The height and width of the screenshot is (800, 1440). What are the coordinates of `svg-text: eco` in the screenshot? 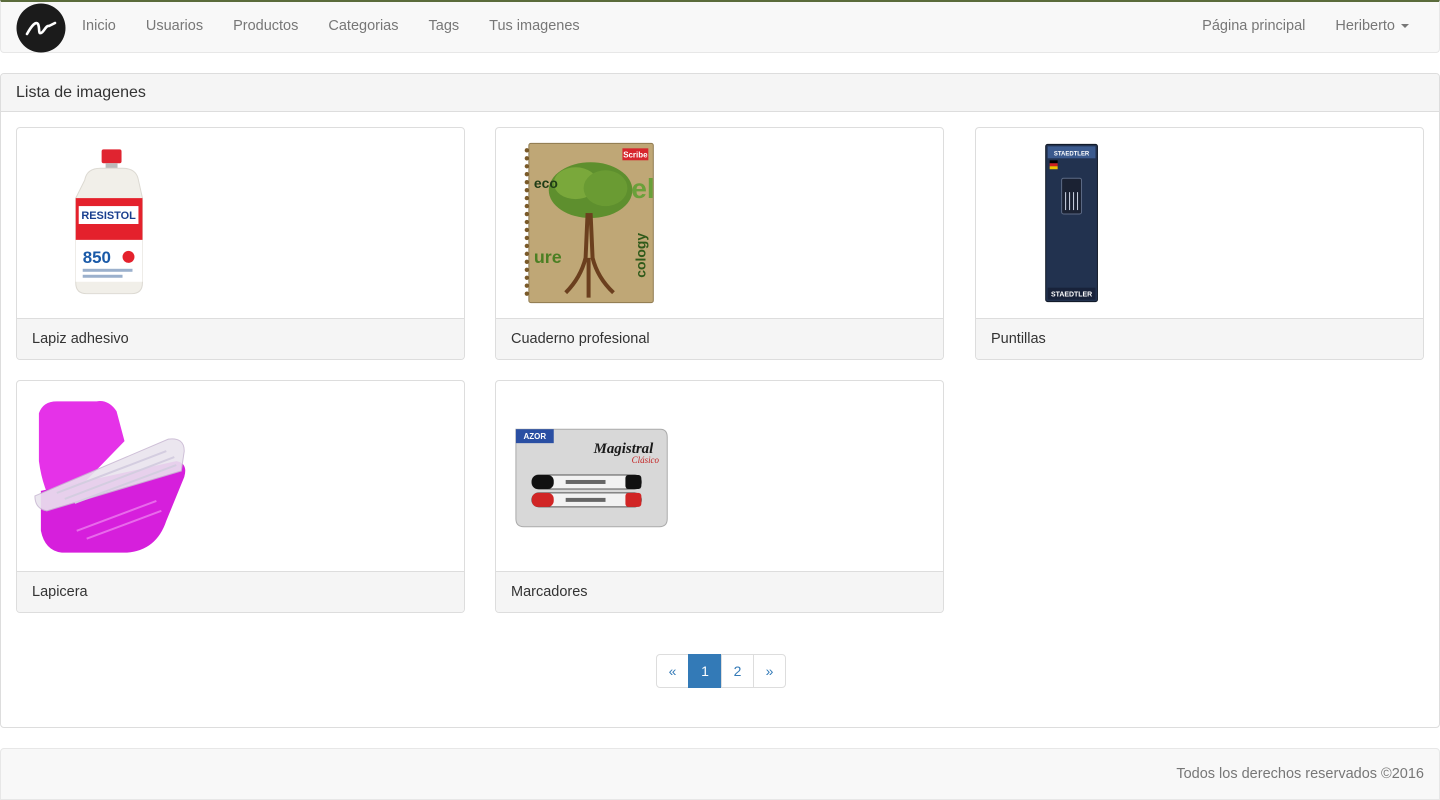 It's located at (546, 183).